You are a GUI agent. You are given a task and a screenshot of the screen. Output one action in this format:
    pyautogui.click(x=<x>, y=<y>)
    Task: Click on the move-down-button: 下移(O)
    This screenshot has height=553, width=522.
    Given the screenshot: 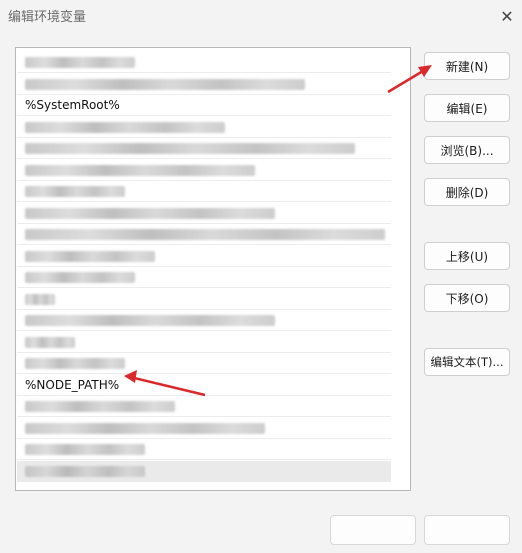 What is the action you would take?
    pyautogui.click(x=467, y=298)
    